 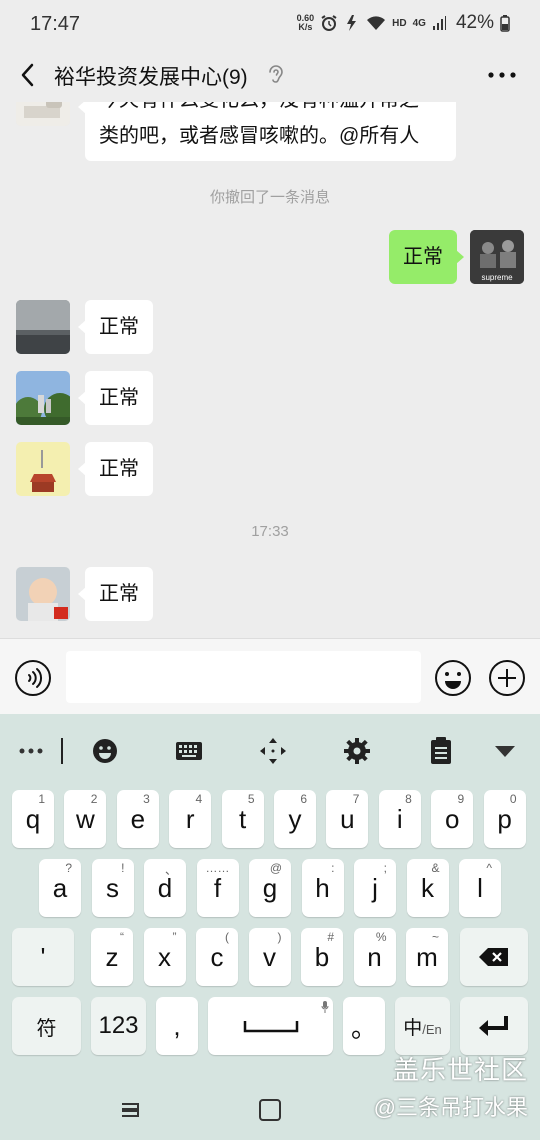 I want to click on recent-apps-button, so click(x=130, y=1110).